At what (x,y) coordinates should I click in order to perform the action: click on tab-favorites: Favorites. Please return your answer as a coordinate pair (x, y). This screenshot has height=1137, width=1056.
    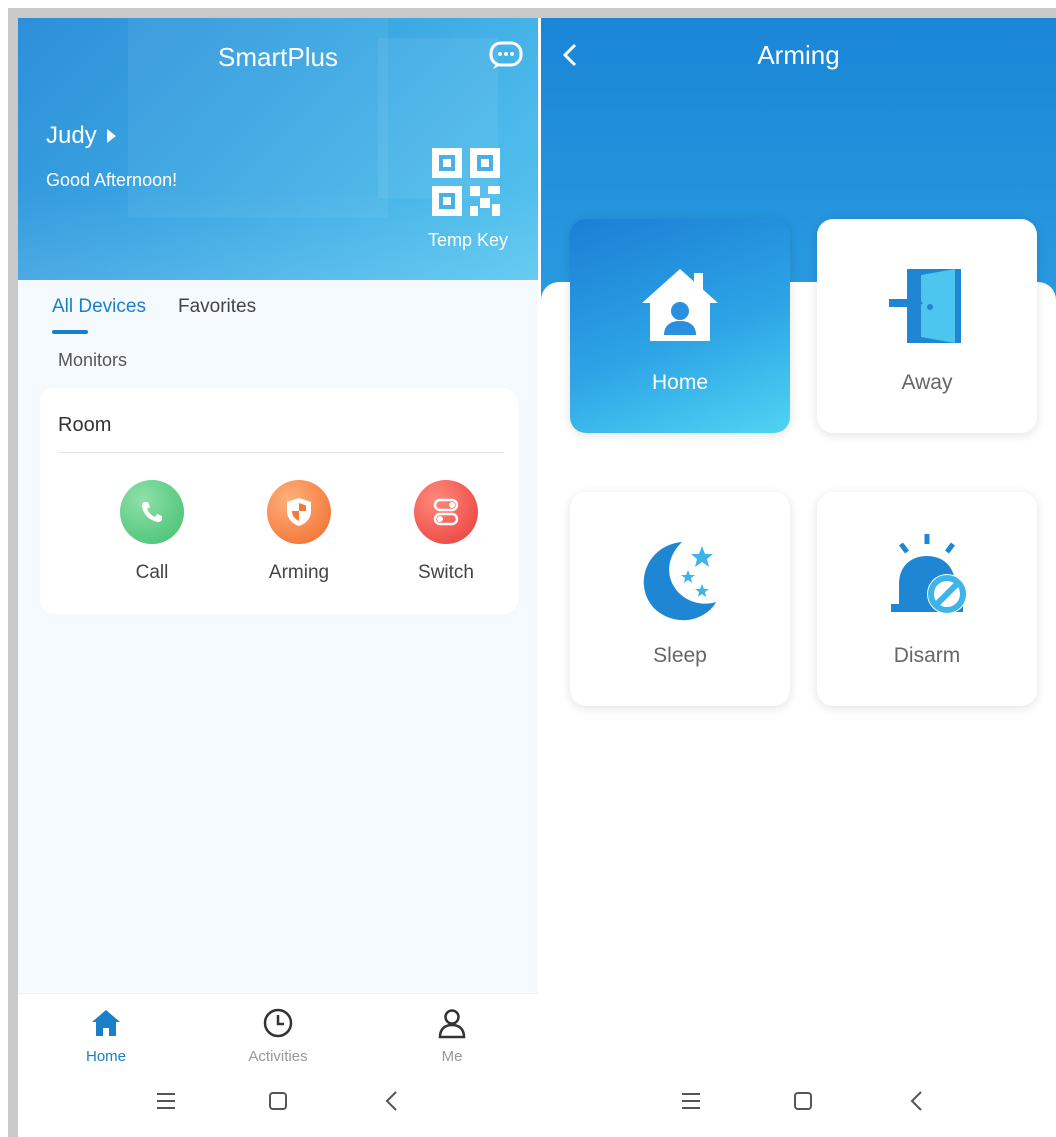
    Looking at the image, I should click on (217, 307).